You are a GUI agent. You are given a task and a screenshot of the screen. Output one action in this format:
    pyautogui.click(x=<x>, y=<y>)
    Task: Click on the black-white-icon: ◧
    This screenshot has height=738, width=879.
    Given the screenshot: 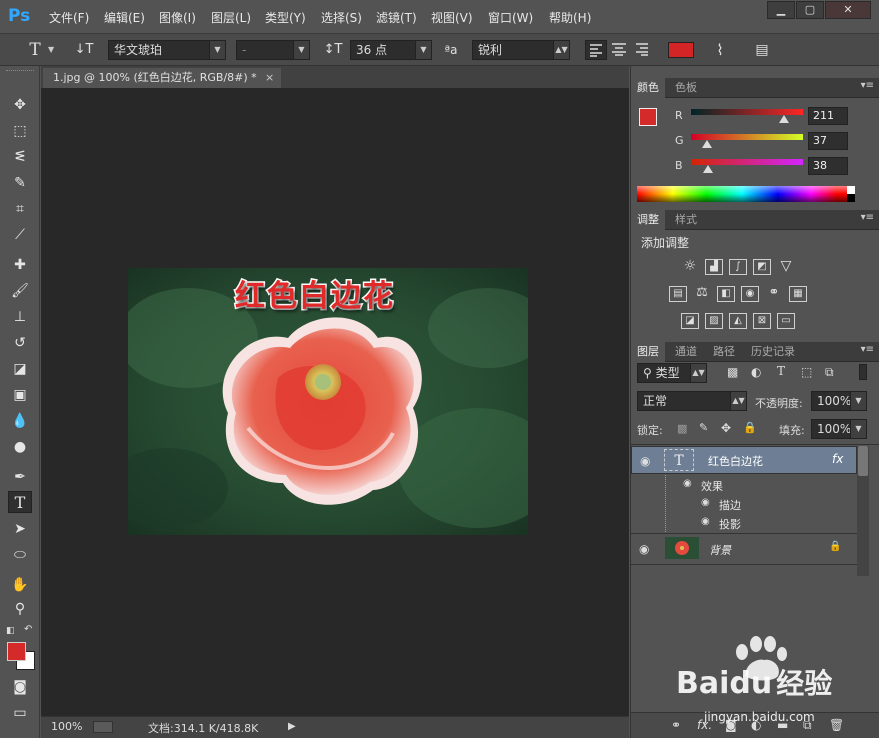 What is the action you would take?
    pyautogui.click(x=726, y=294)
    